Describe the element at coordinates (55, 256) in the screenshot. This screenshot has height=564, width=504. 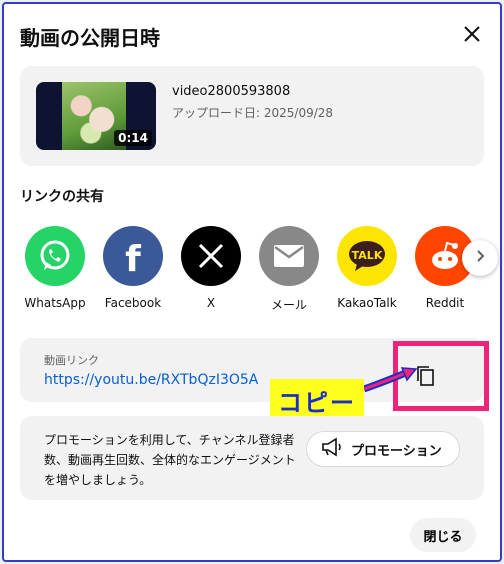
I see `whatsapp-icon` at that location.